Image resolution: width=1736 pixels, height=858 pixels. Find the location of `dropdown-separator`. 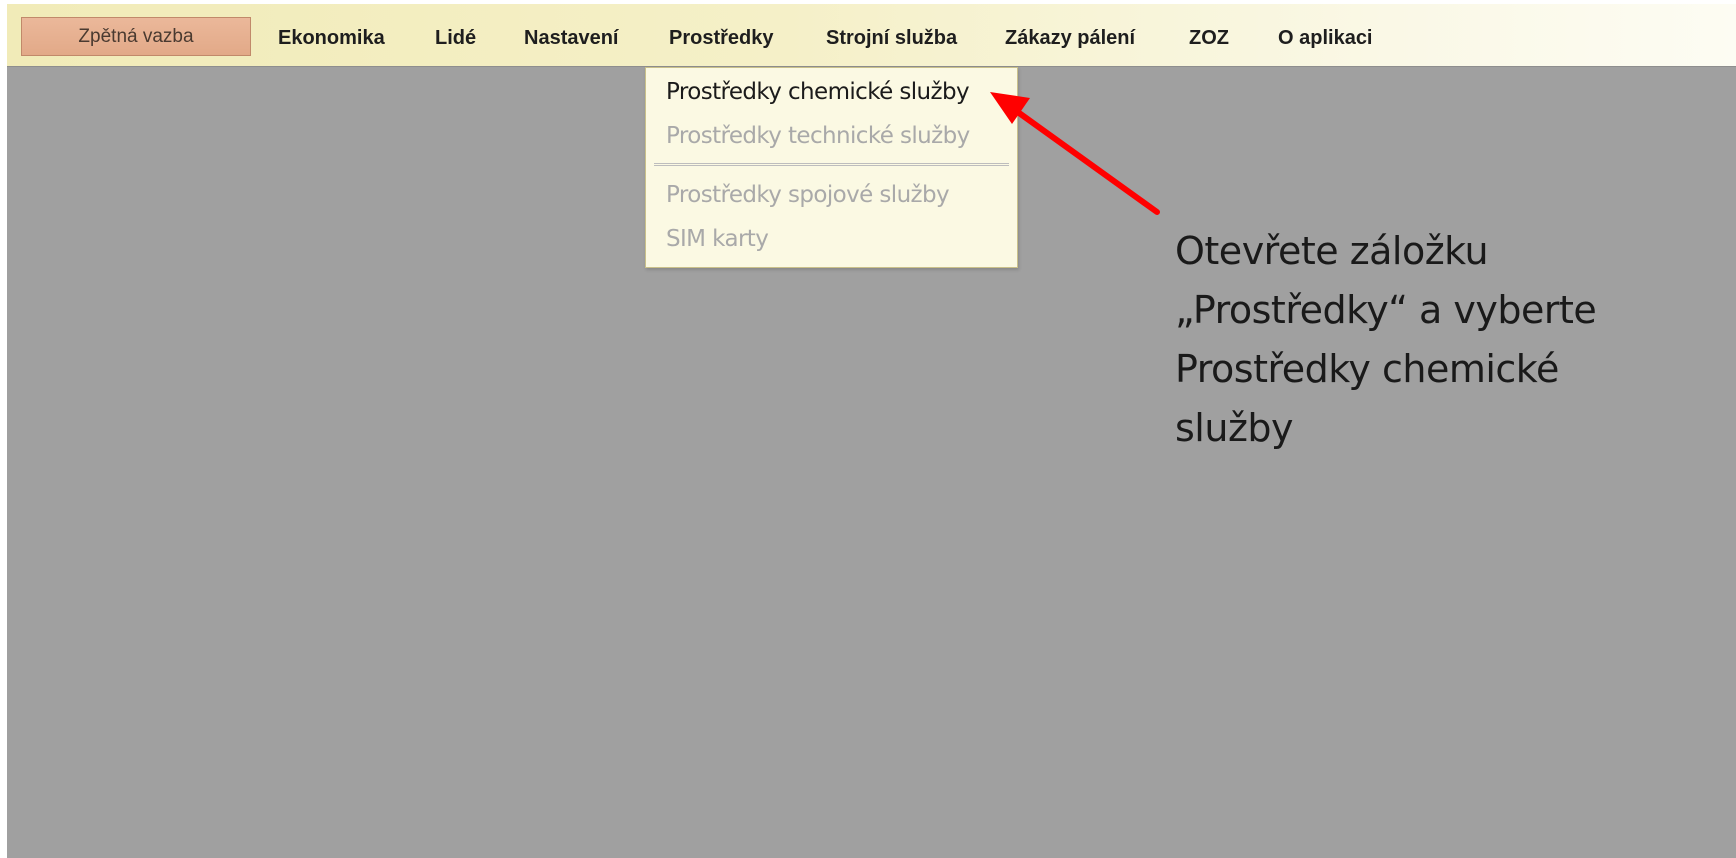

dropdown-separator is located at coordinates (831, 164).